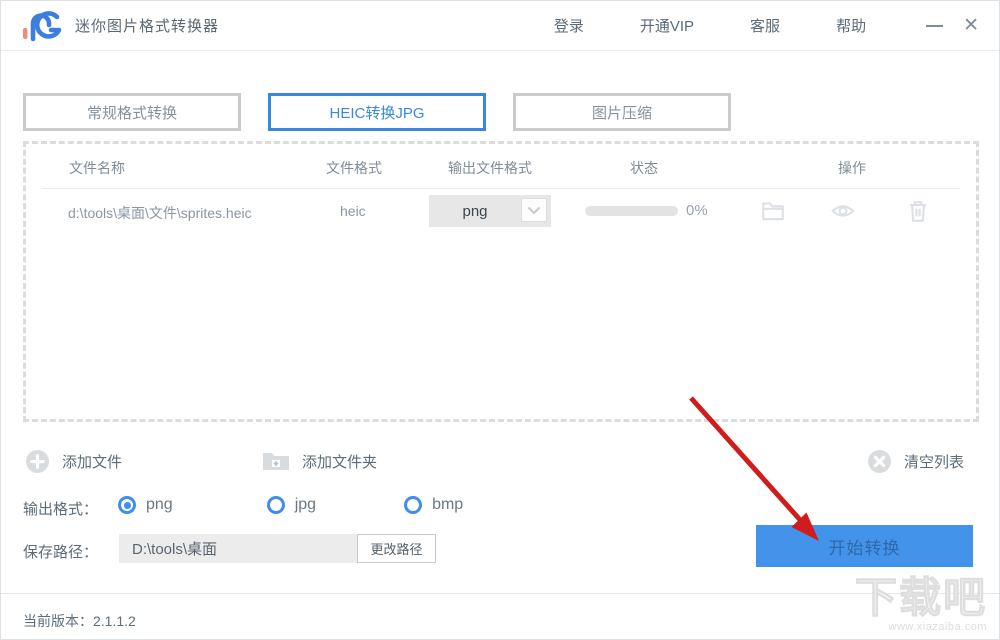  What do you see at coordinates (631, 211) in the screenshot?
I see `progress-bar` at bounding box center [631, 211].